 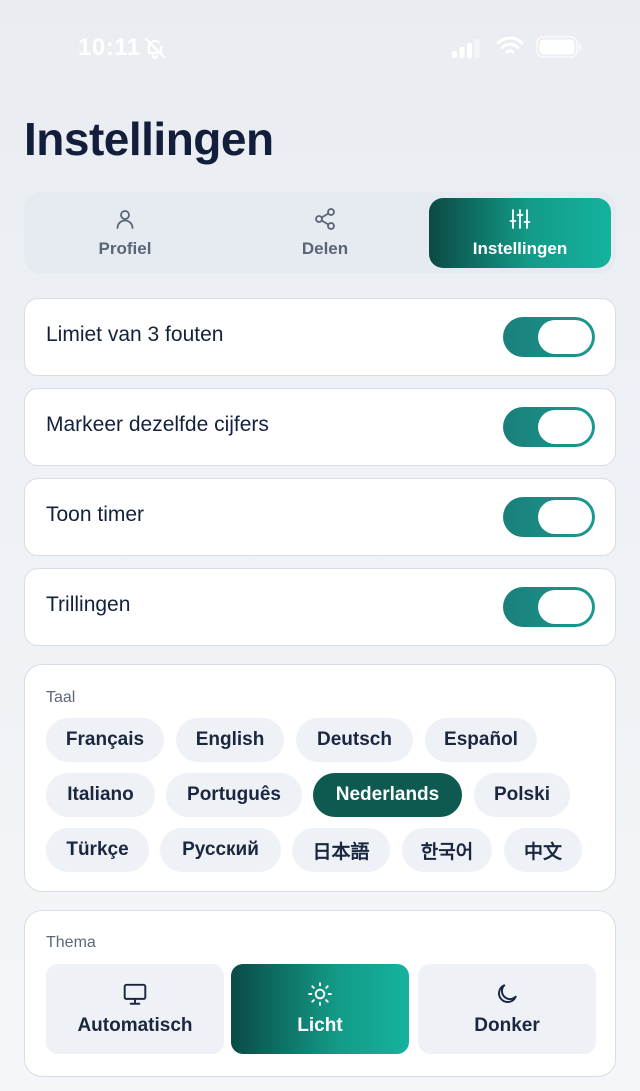 I want to click on theme-automatic-button: Automatisch, so click(x=135, y=1009).